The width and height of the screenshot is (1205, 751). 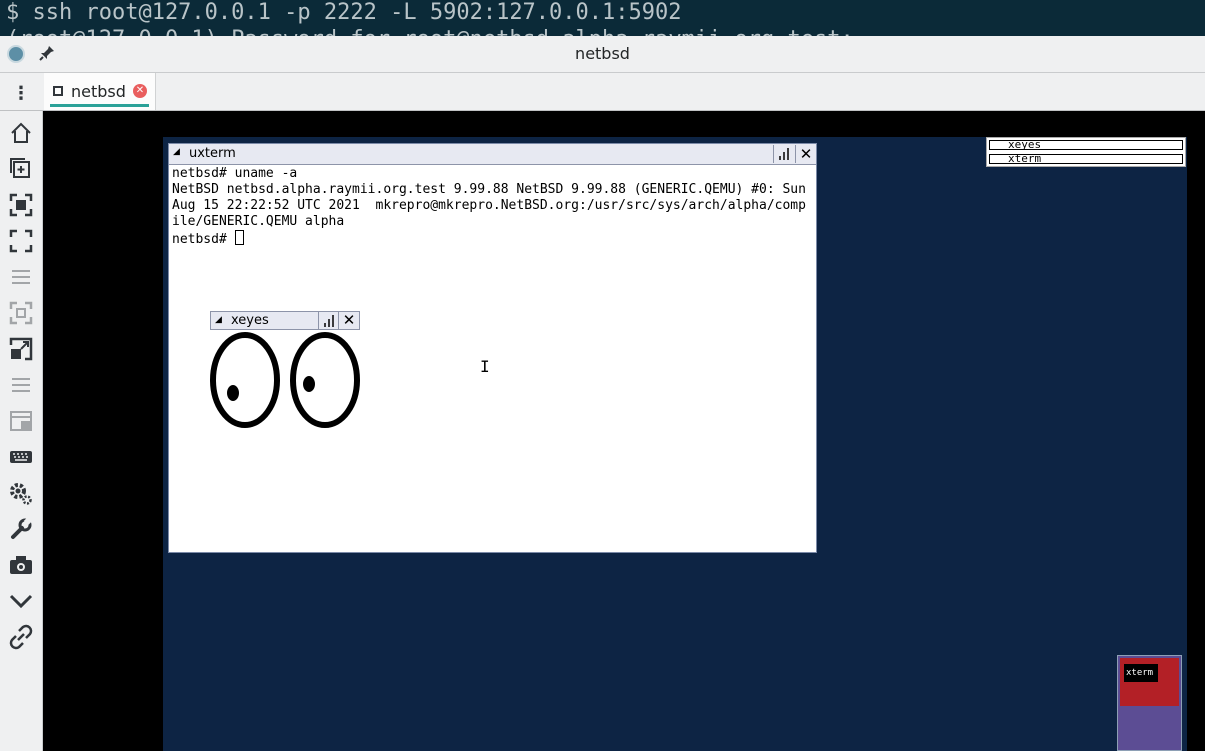 I want to click on icon-manager-item: xterm, so click(x=1086, y=159).